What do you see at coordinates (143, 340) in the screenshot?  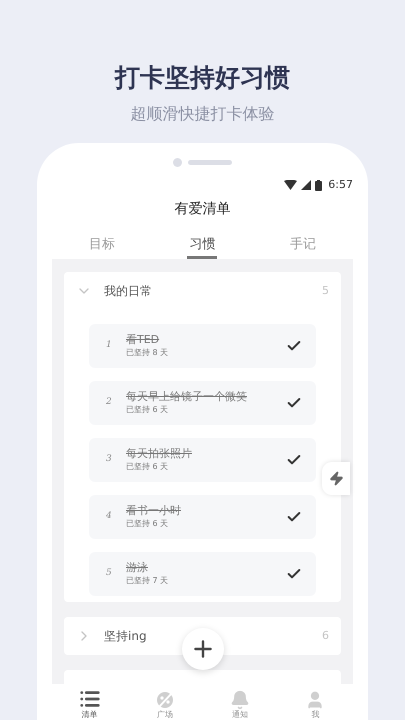 I see `habit-title: 看TED` at bounding box center [143, 340].